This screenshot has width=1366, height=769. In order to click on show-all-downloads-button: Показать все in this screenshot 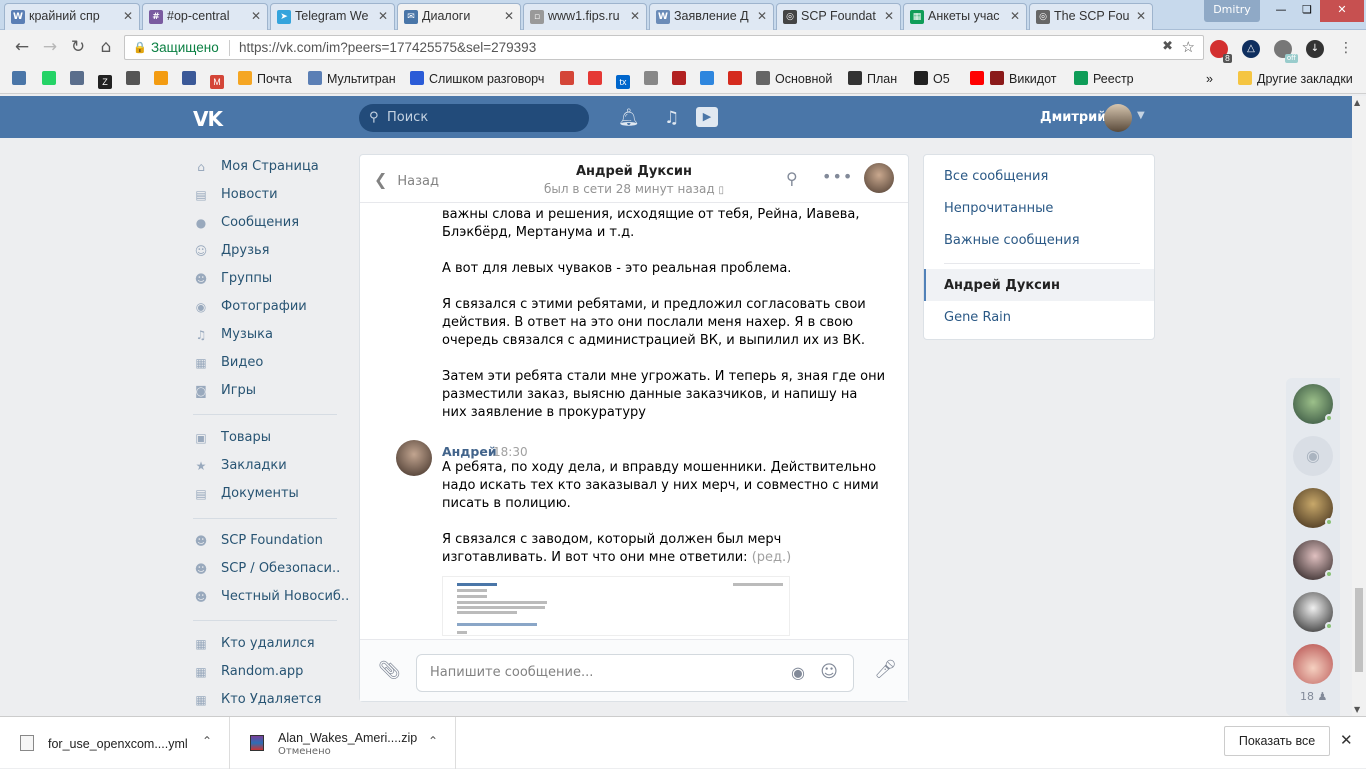, I will do `click(1277, 741)`.